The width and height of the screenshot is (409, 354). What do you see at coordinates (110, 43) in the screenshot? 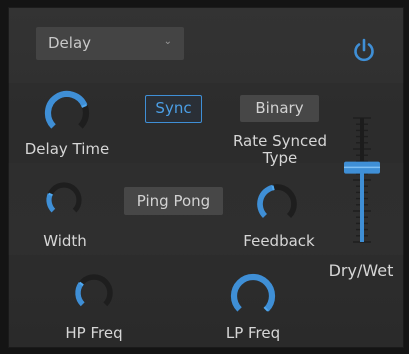
I see `preset-dropdown: Delay ⌄` at bounding box center [110, 43].